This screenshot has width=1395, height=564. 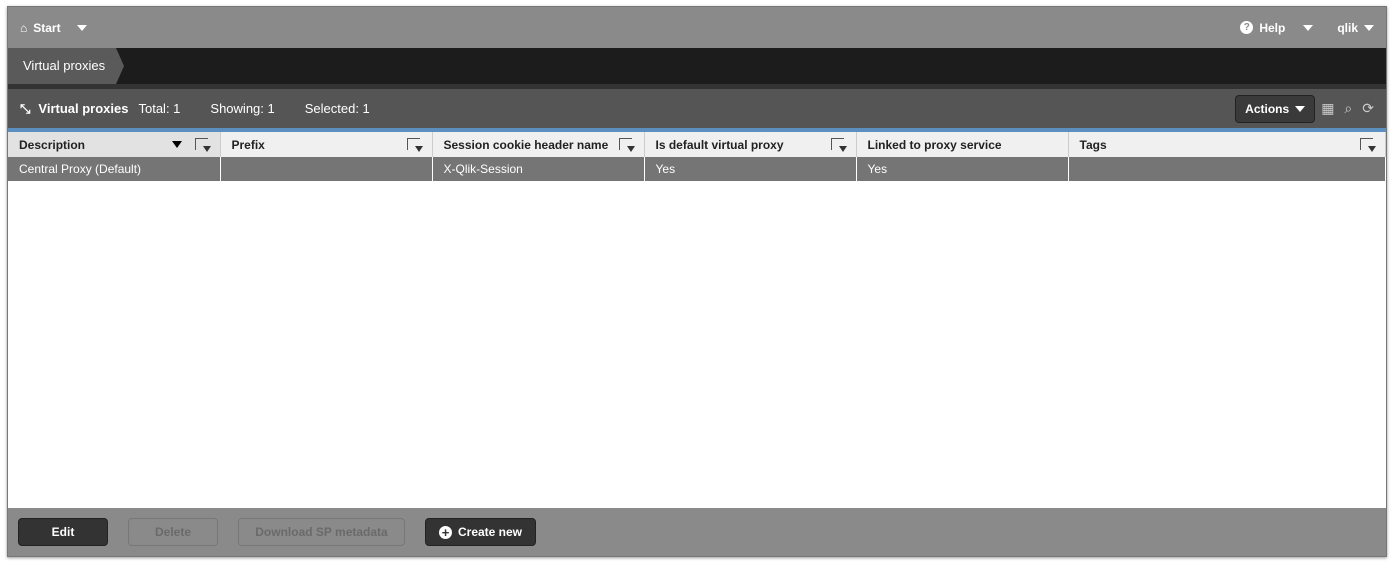 What do you see at coordinates (962, 169) in the screenshot?
I see `cell-linked: Yes` at bounding box center [962, 169].